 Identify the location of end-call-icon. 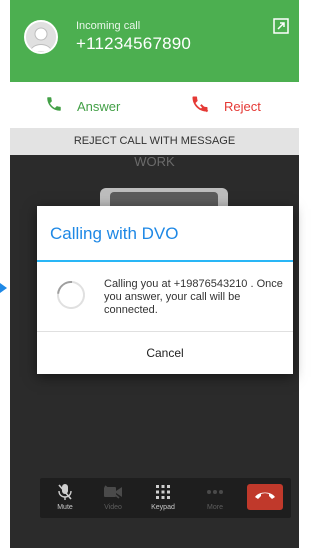
(265, 497).